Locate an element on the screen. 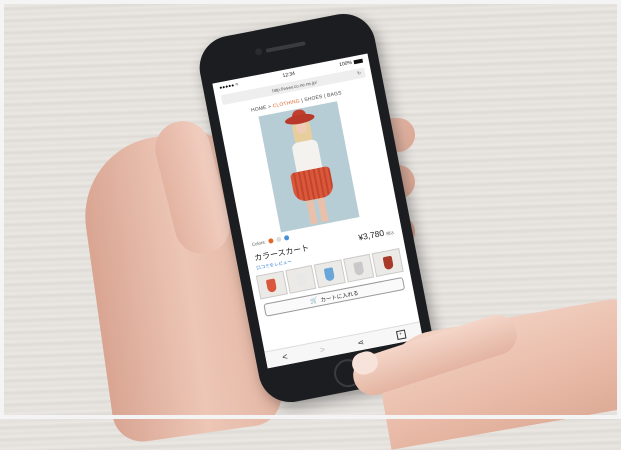 Image resolution: width=621 pixels, height=450 pixels. add-to-cart-label: カートに入れる is located at coordinates (340, 297).